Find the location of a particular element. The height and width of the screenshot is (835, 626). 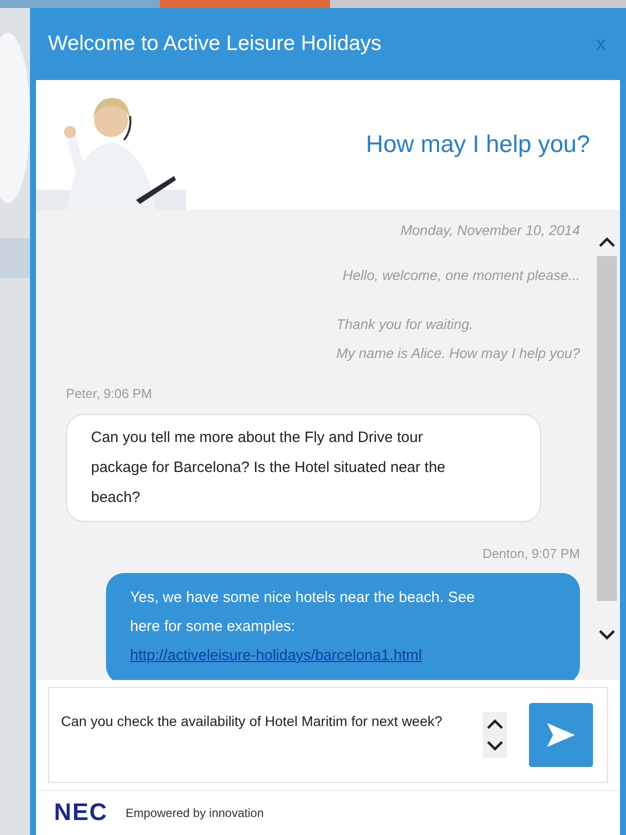

chat-date: Monday, November 10, 2014 is located at coordinates (490, 230).